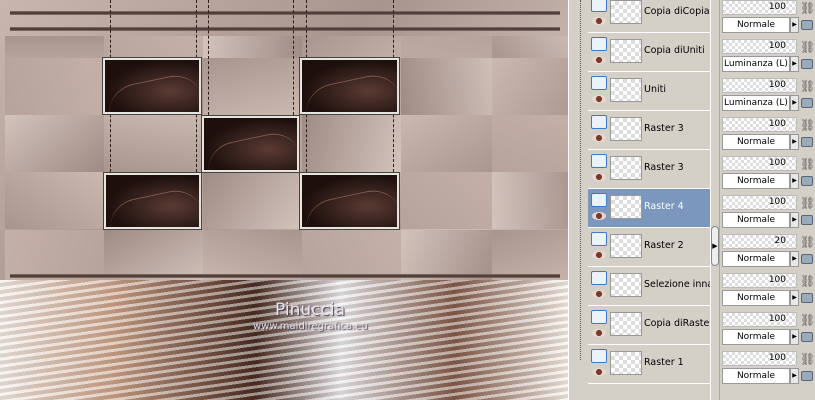 The image size is (815, 400). What do you see at coordinates (677, 11) in the screenshot?
I see `layer-name: Copia diCopia di` at bounding box center [677, 11].